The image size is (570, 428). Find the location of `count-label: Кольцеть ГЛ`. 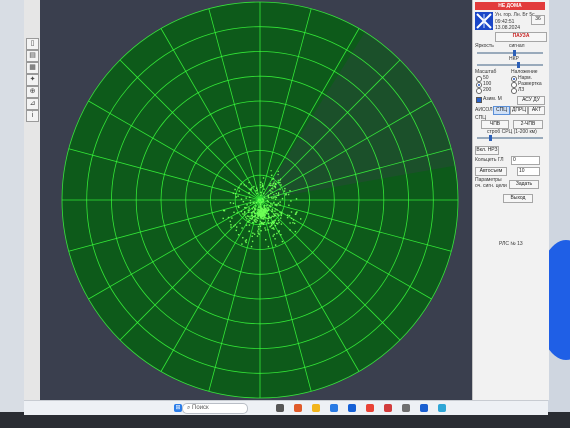

count-label: Кольцеть ГЛ is located at coordinates (489, 160).